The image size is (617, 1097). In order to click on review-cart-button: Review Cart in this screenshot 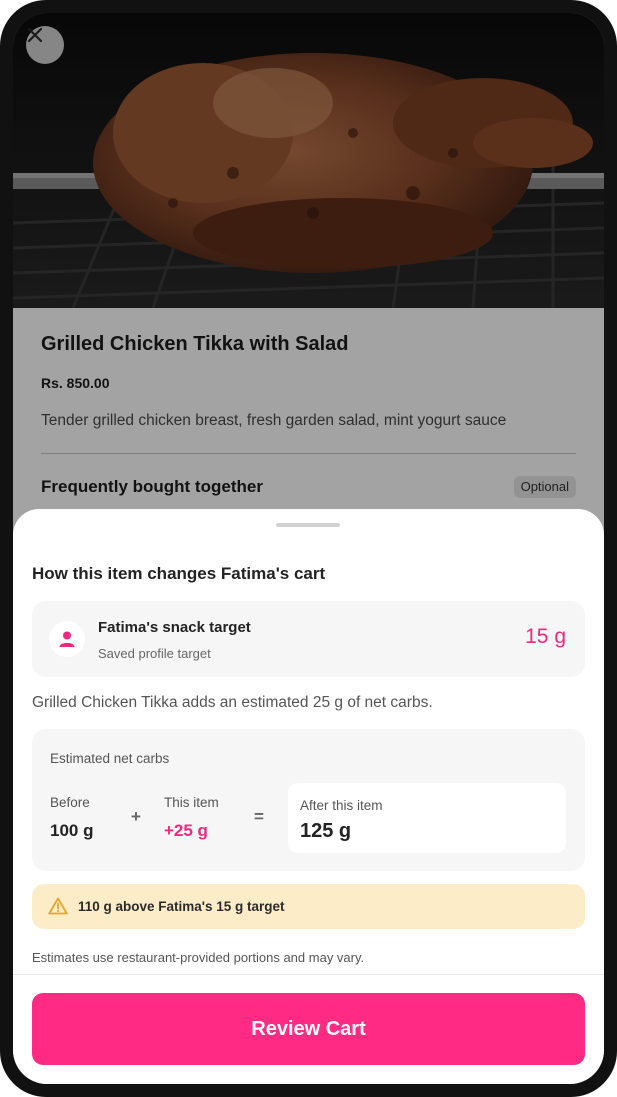, I will do `click(308, 1029)`.